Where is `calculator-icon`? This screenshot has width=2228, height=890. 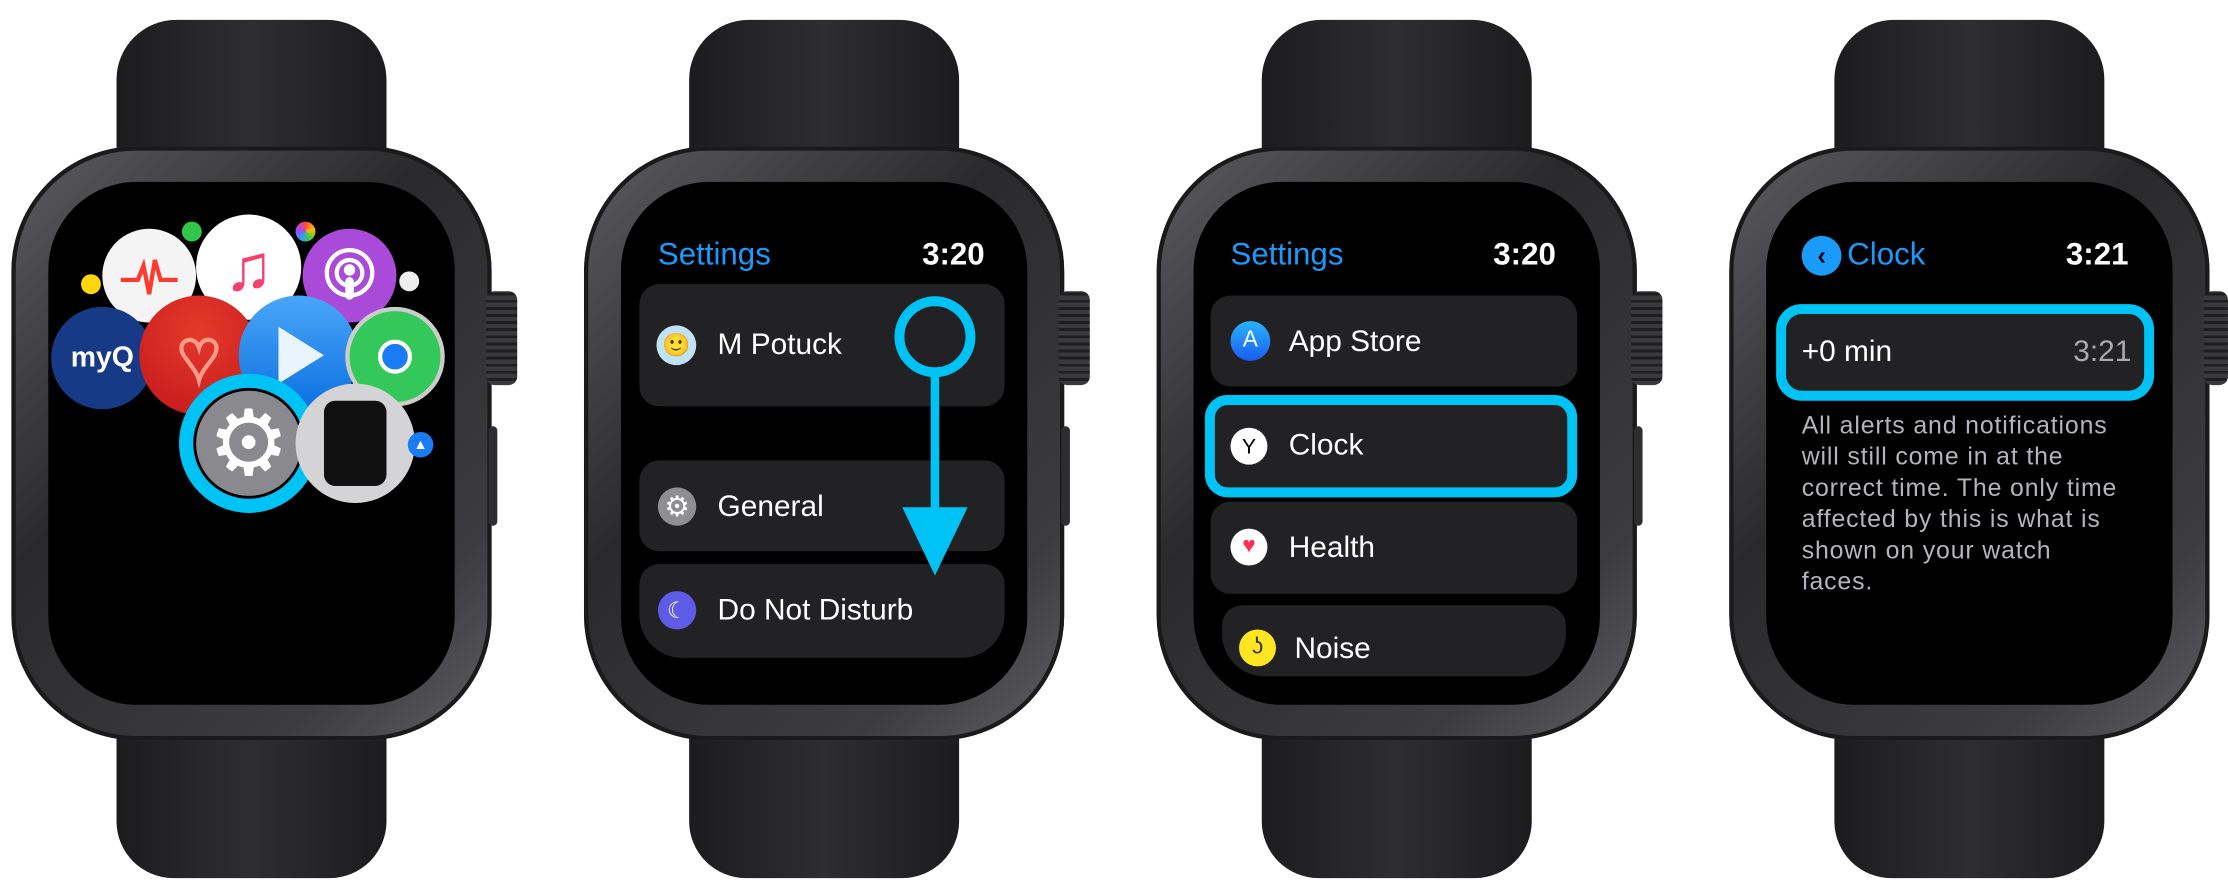
calculator-icon is located at coordinates (355, 443).